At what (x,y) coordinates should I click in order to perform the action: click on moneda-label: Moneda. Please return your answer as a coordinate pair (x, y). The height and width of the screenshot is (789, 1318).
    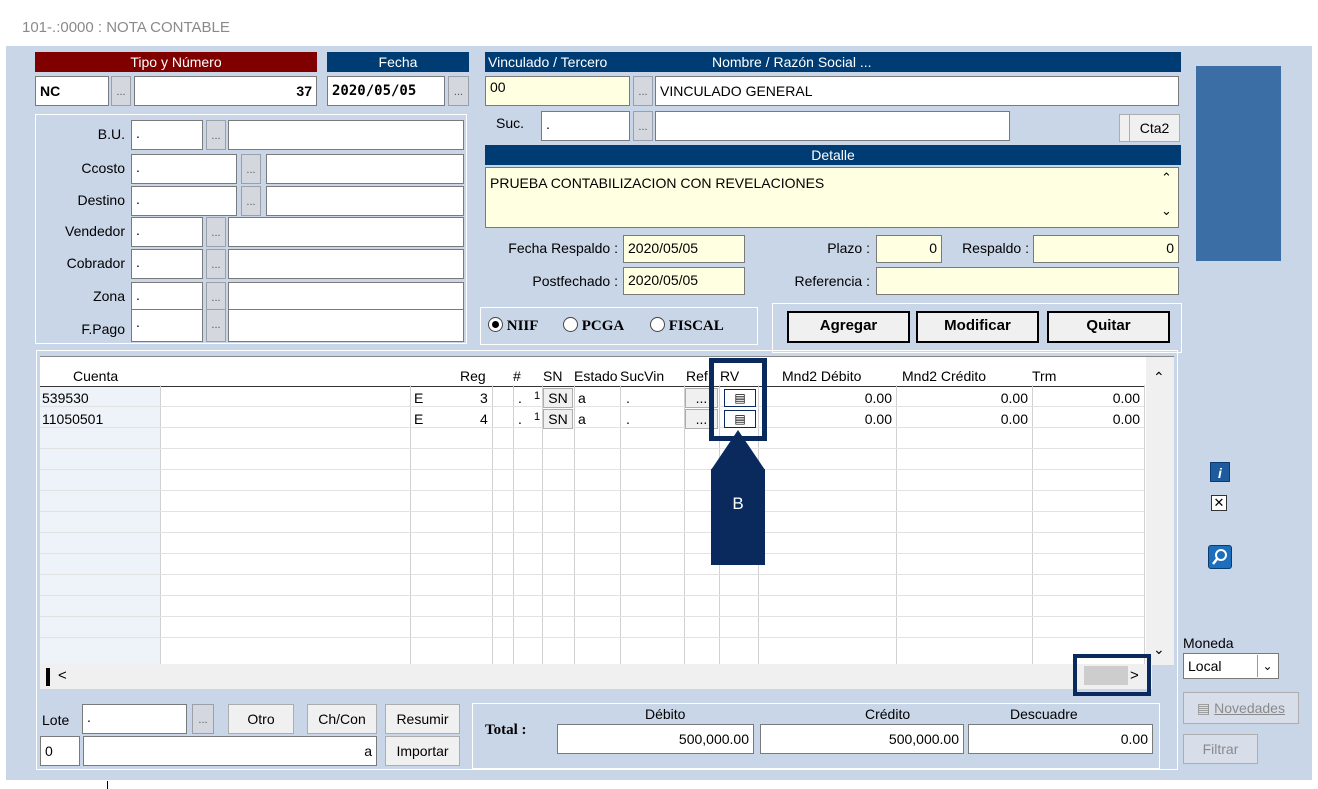
    Looking at the image, I should click on (1208, 643).